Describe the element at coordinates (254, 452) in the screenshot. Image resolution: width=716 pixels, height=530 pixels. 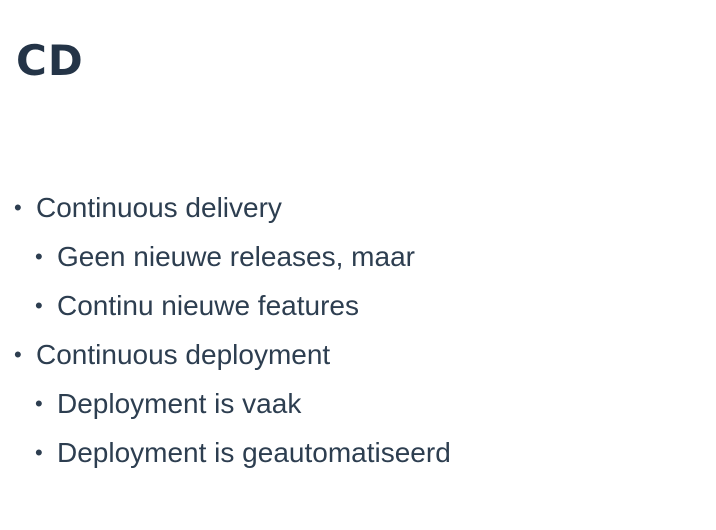
I see `bullet-text: Deployment is geautomatiseerd` at that location.